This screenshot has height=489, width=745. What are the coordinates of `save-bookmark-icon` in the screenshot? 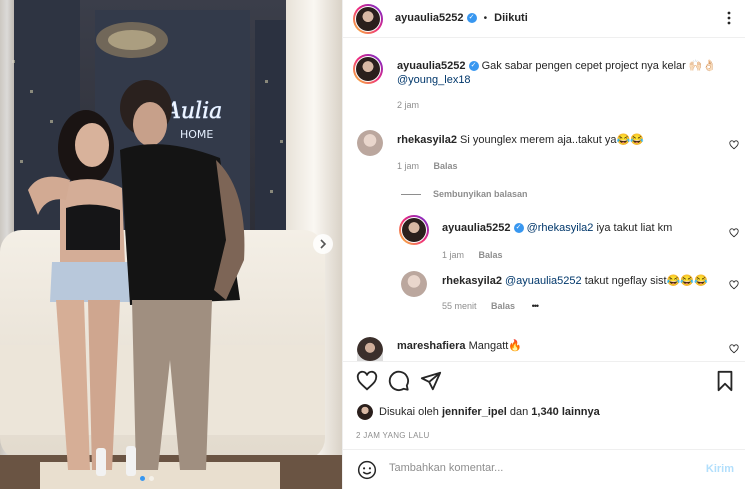 It's located at (725, 381).